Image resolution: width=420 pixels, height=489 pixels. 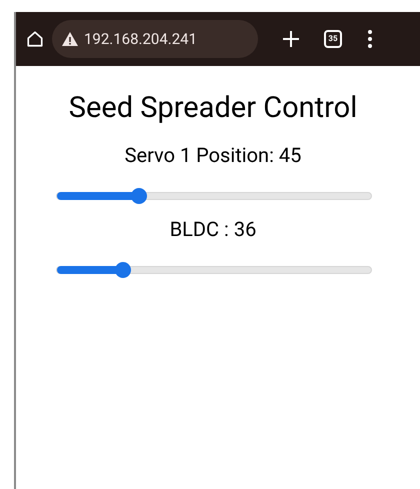 What do you see at coordinates (213, 230) in the screenshot?
I see `slider-label: BLDC : 36` at bounding box center [213, 230].